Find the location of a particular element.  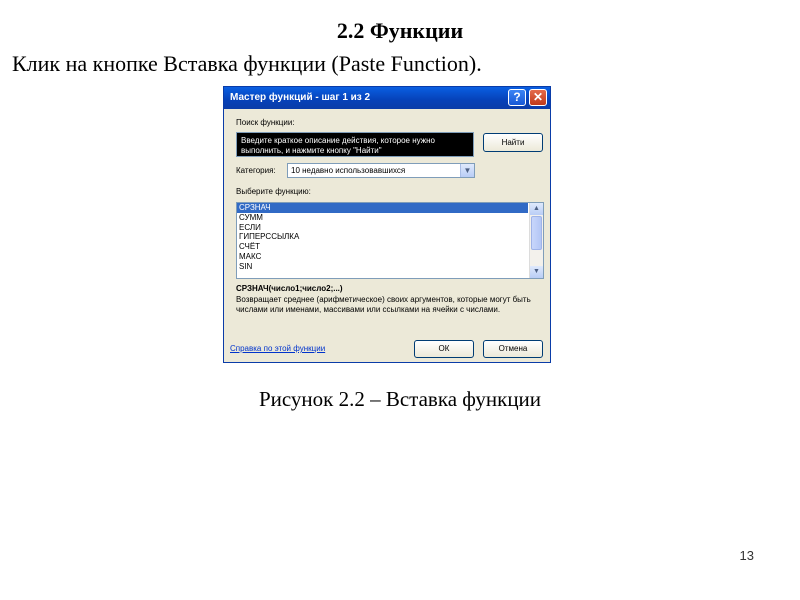

category-select: 10 недавно использовавшихся ▼ is located at coordinates (381, 170).